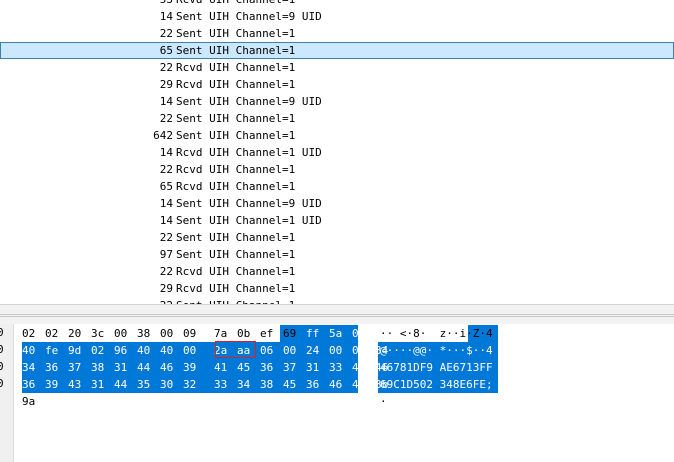 This screenshot has height=462, width=674. I want to click on splitter-grip, so click(337, 315).